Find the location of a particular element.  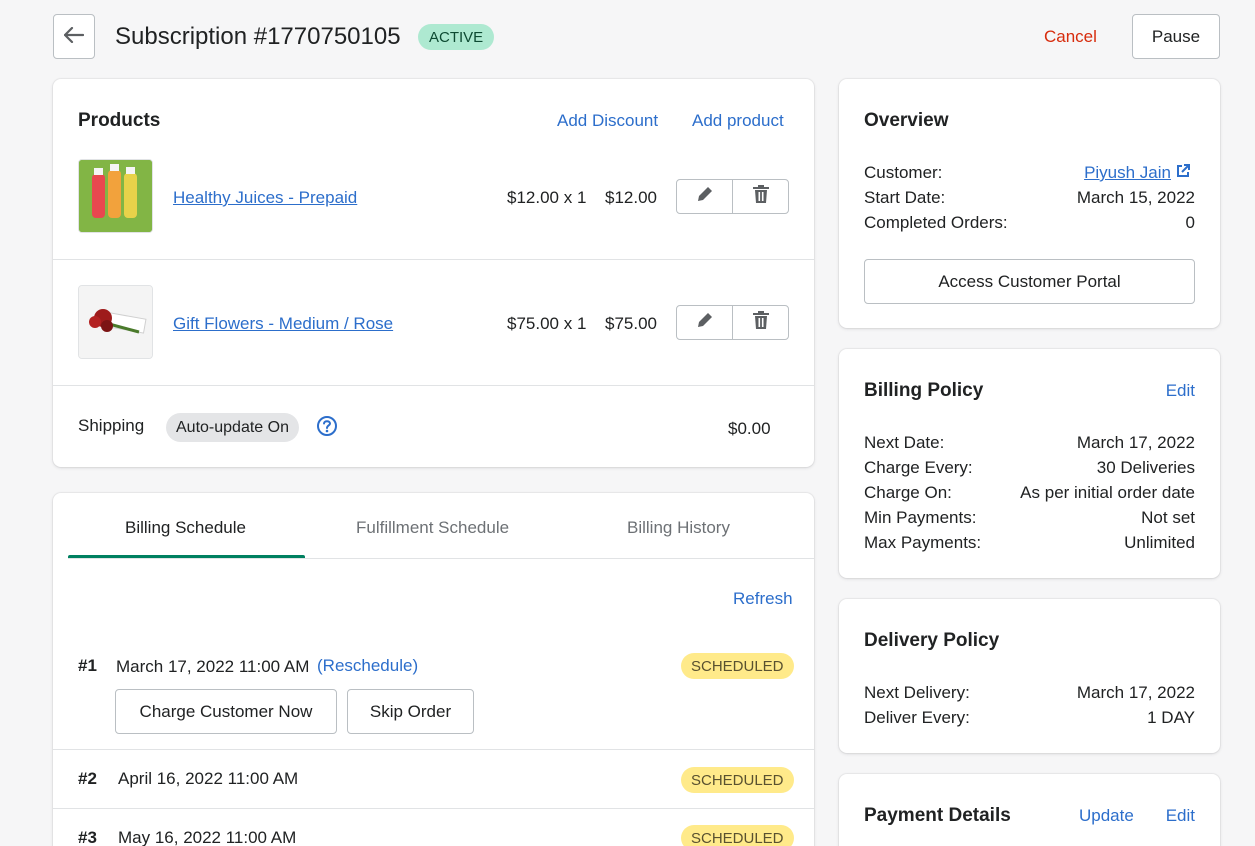

product-image-juices is located at coordinates (115, 196).